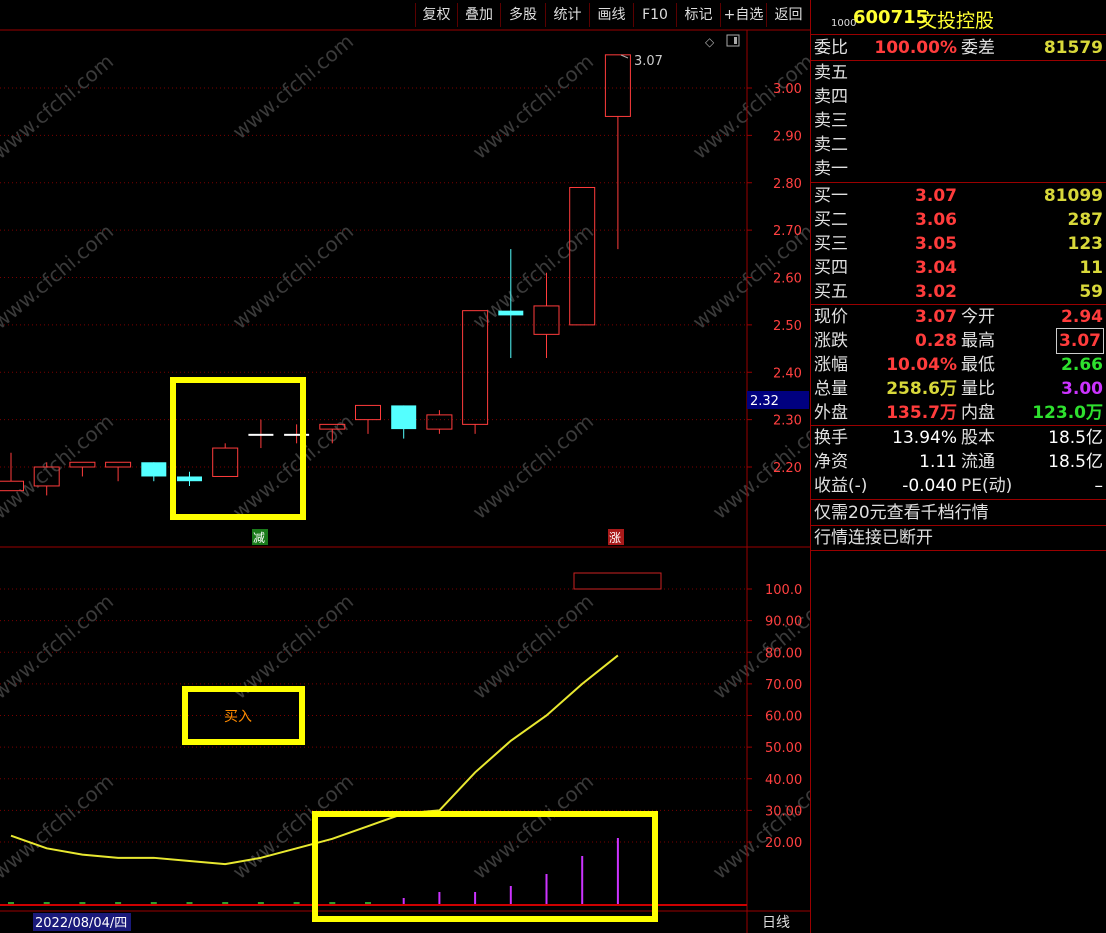 This screenshot has width=1106, height=933. What do you see at coordinates (987, 486) in the screenshot?
I see `finance-label: PE(动)` at bounding box center [987, 486].